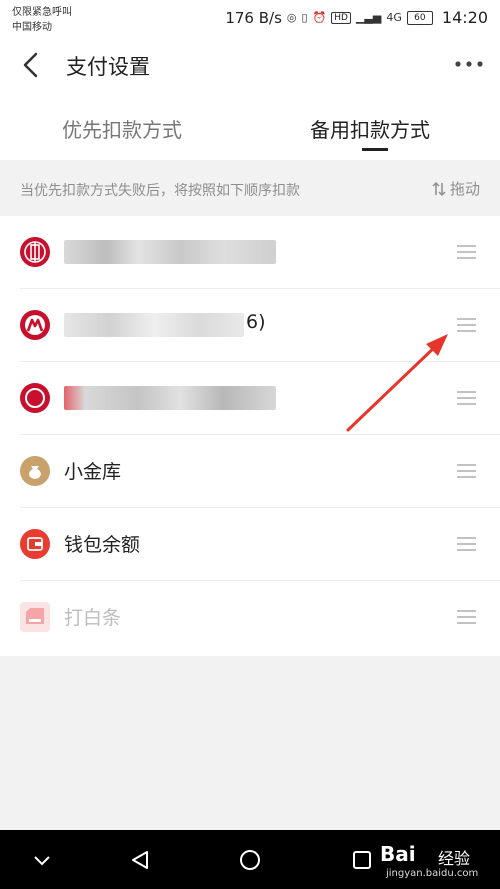 This screenshot has height=889, width=500. What do you see at coordinates (469, 64) in the screenshot?
I see `more-horizontal-icon` at bounding box center [469, 64].